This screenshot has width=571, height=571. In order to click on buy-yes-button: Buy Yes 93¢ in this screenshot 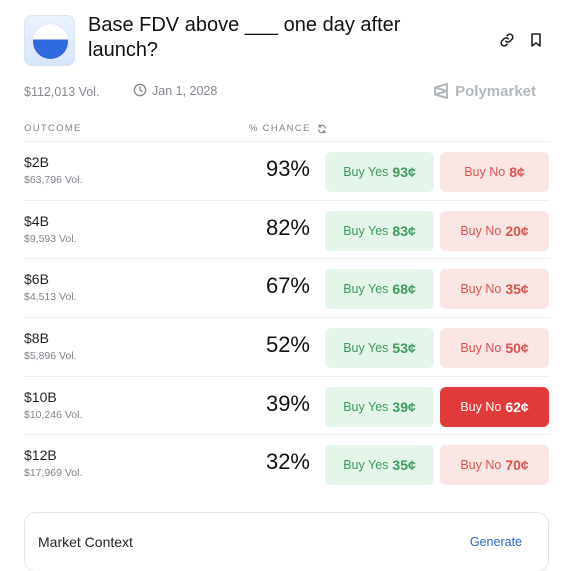, I will do `click(379, 172)`.